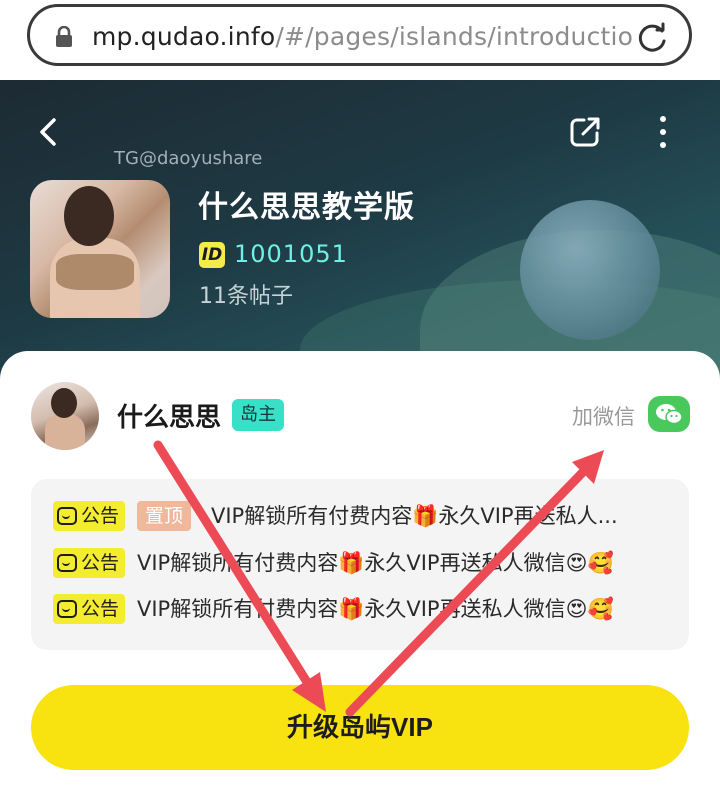 The image size is (720, 794). What do you see at coordinates (453, 36) in the screenshot?
I see `url-path: /#/pages/islands/introductio` at bounding box center [453, 36].